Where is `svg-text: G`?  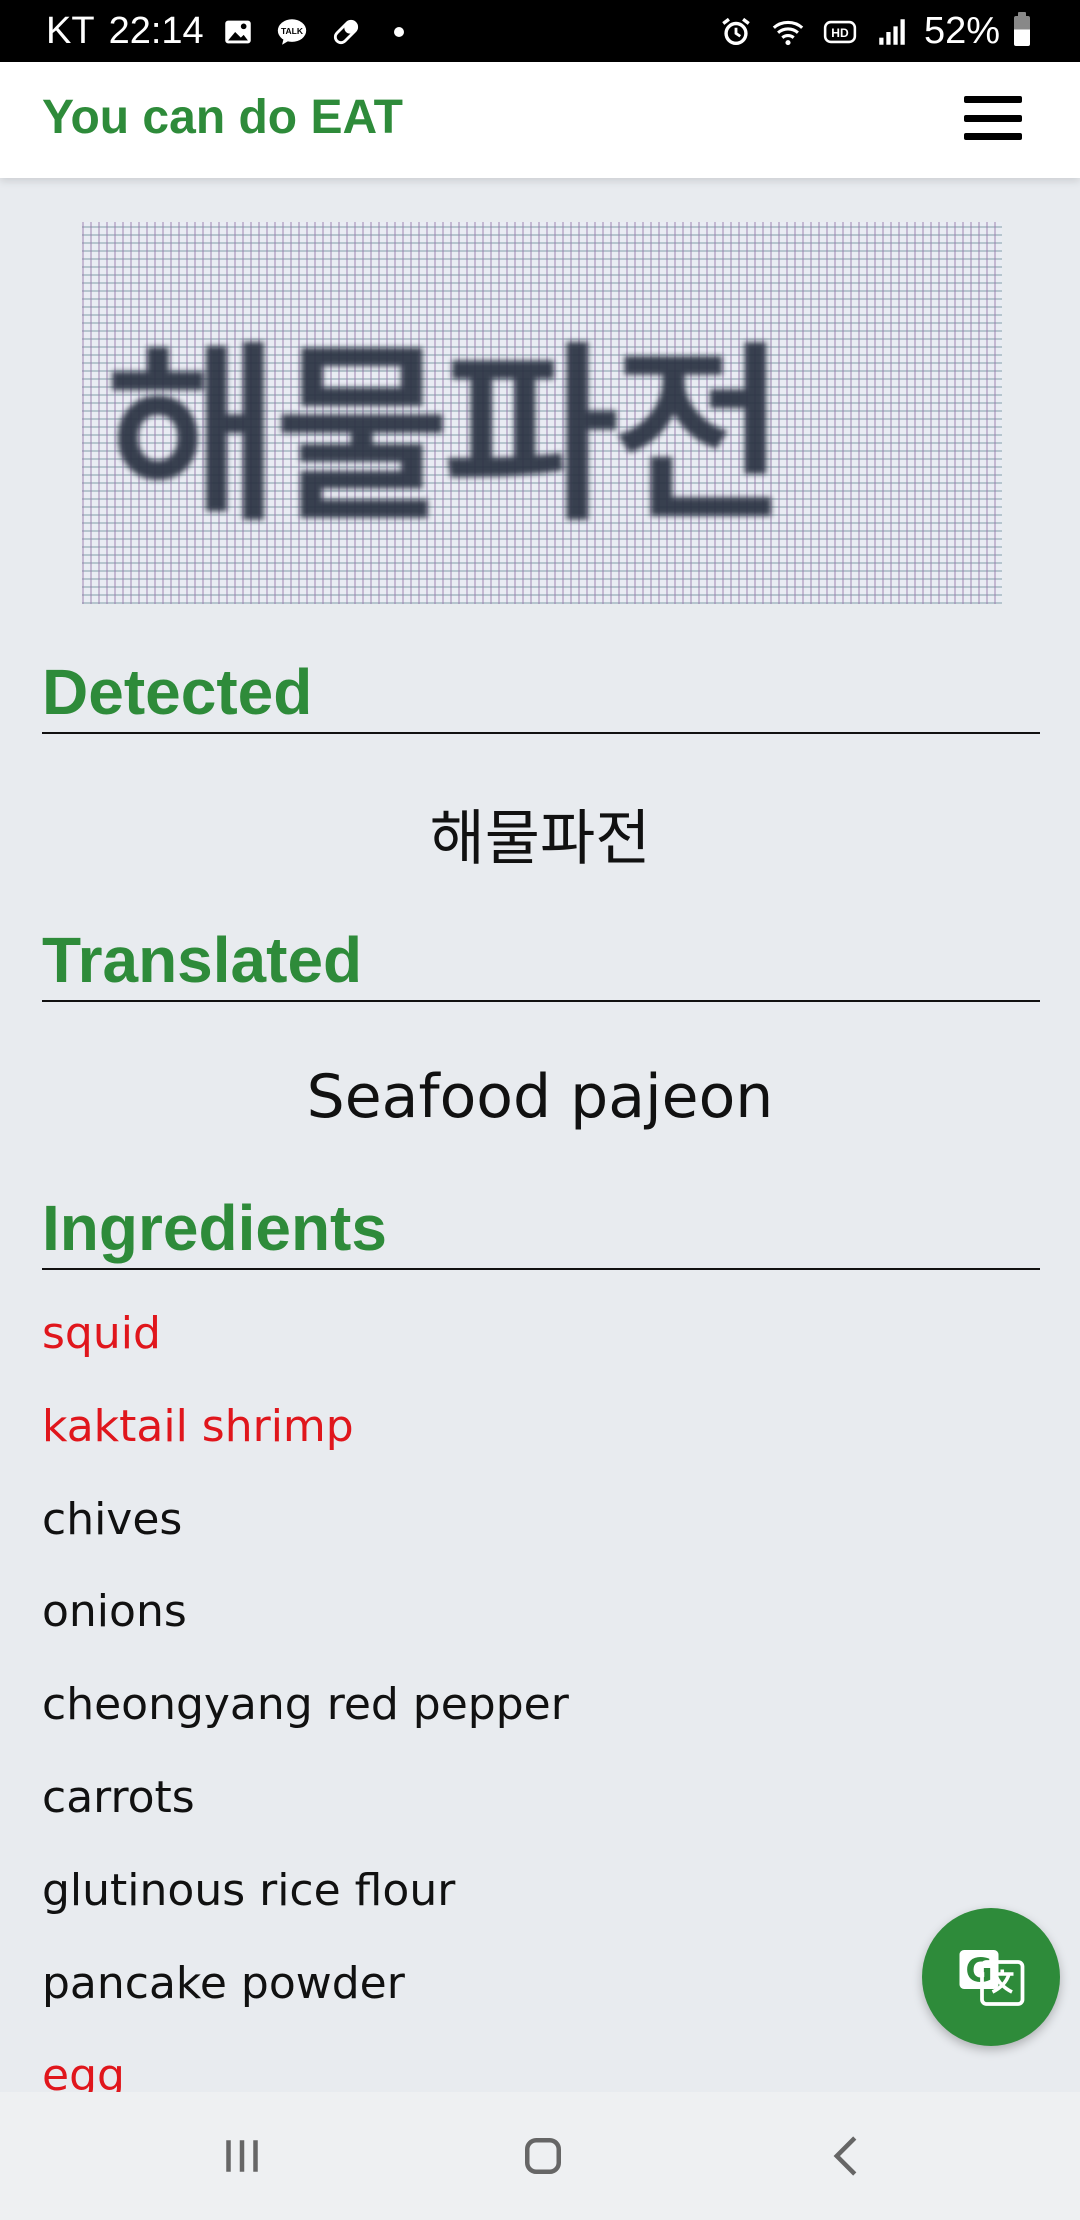 svg-text: G is located at coordinates (978, 1970).